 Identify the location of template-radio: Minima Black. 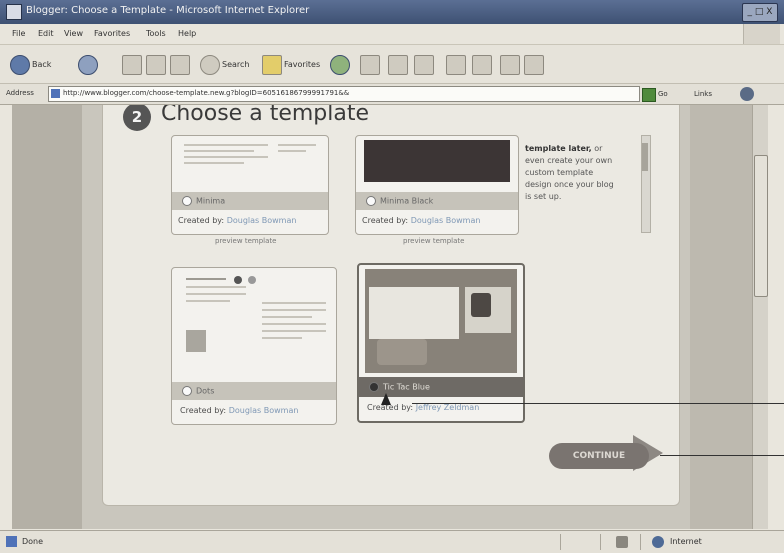
(399, 201).